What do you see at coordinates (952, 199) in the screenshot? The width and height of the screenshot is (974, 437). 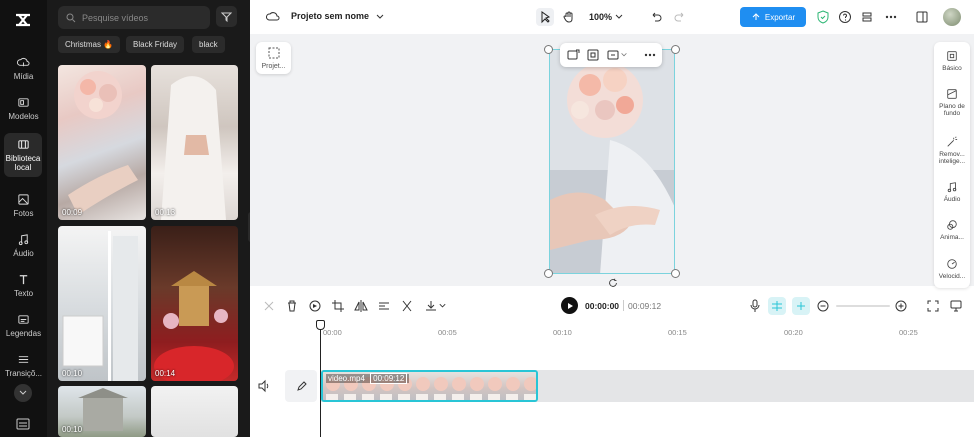 I see `panel-item-label: Áudio` at bounding box center [952, 199].